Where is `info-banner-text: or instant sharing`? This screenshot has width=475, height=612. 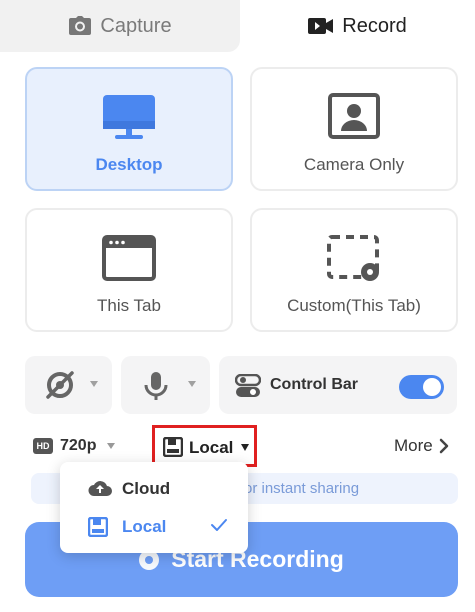
info-banner-text: or instant sharing is located at coordinates (302, 488).